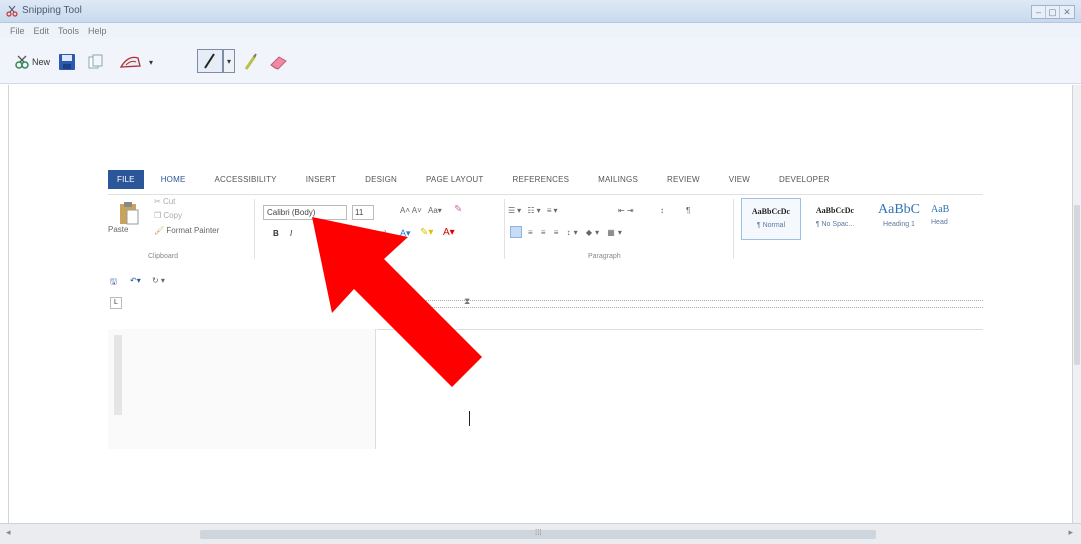 This screenshot has height=544, width=1081. I want to click on style-sample: AaB, so click(940, 209).